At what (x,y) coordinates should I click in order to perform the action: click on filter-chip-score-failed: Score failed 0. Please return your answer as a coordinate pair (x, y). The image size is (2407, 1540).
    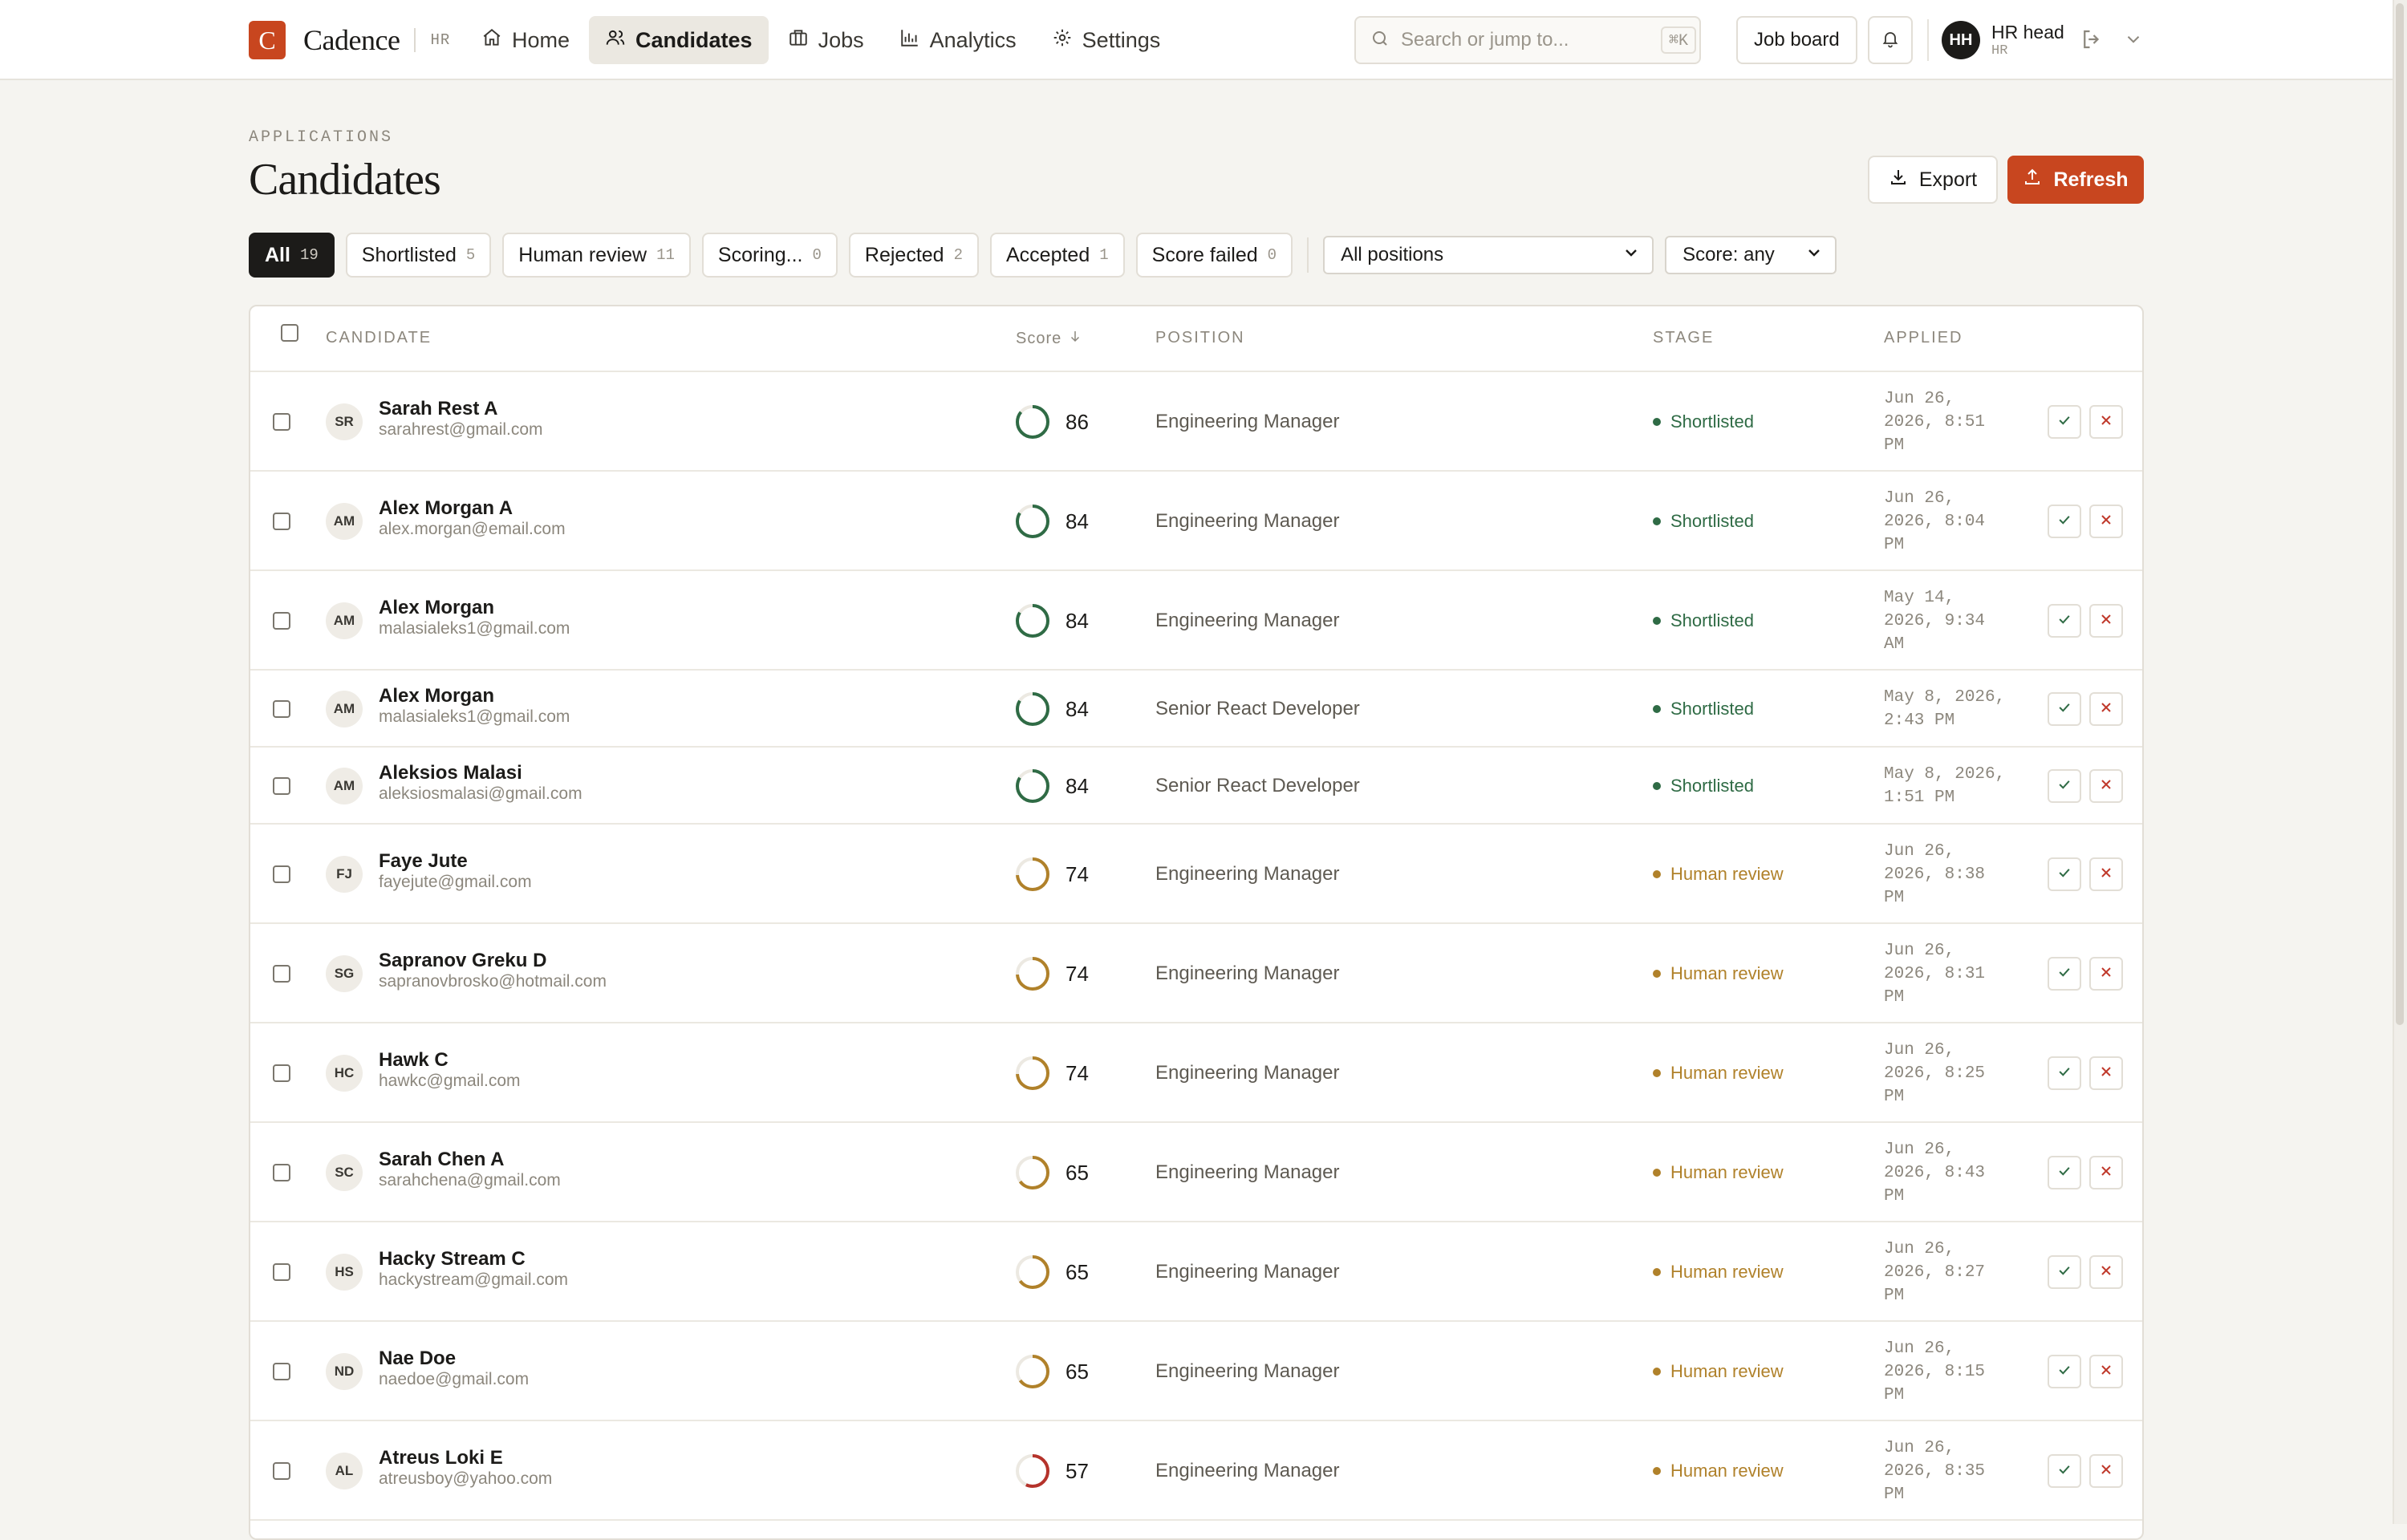
    Looking at the image, I should click on (1214, 256).